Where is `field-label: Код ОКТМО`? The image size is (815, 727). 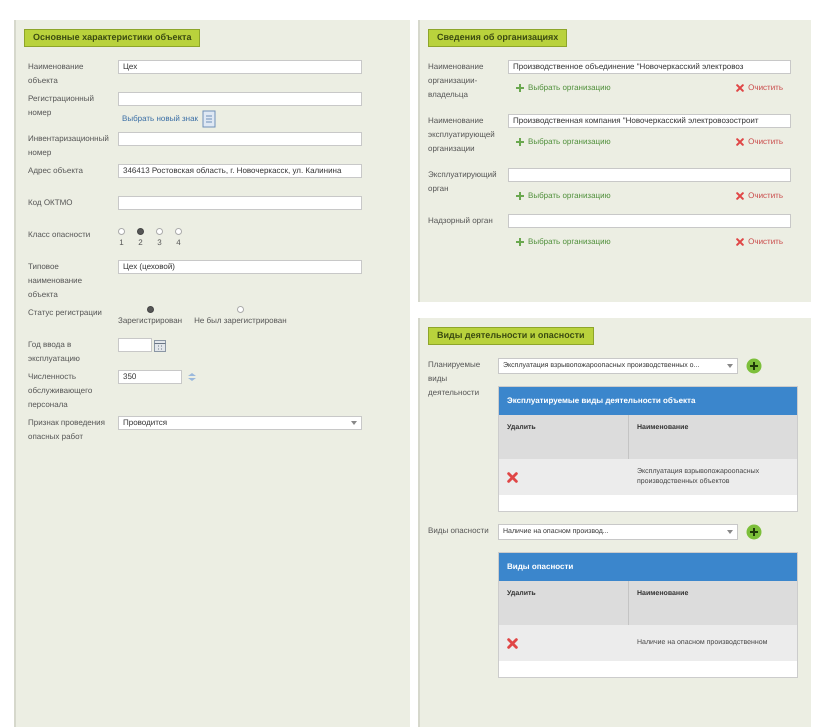
field-label: Код ОКТМО is located at coordinates (51, 203).